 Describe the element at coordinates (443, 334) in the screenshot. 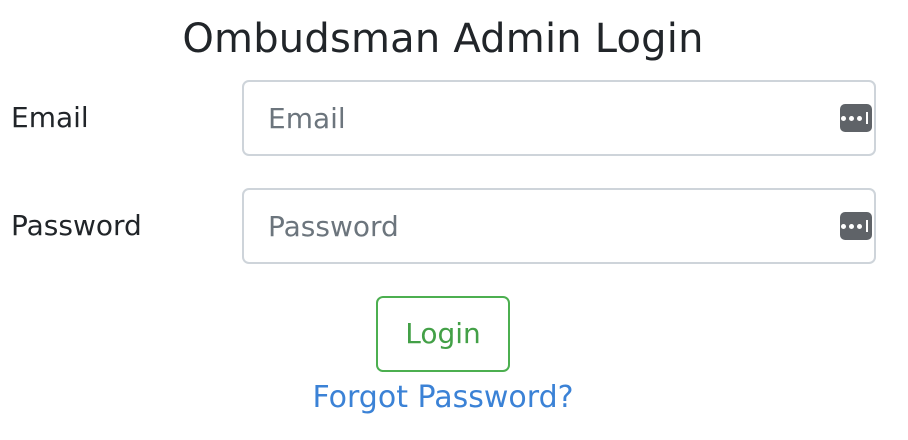

I see `login-button: Login` at that location.